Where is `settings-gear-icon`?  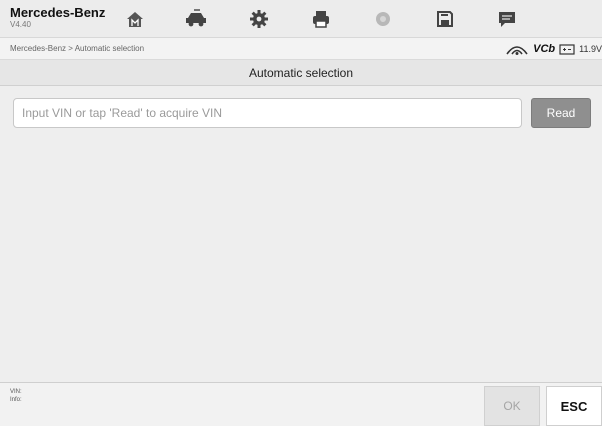
settings-gear-icon is located at coordinates (259, 19).